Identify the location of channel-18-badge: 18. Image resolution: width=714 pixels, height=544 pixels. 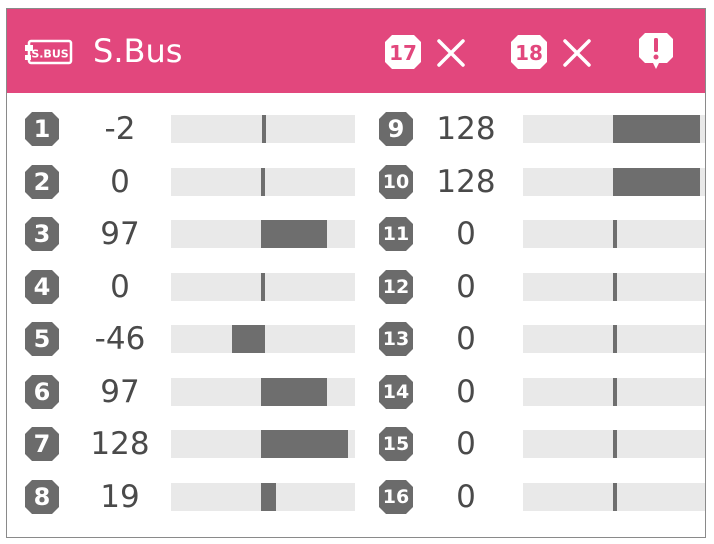
(529, 52).